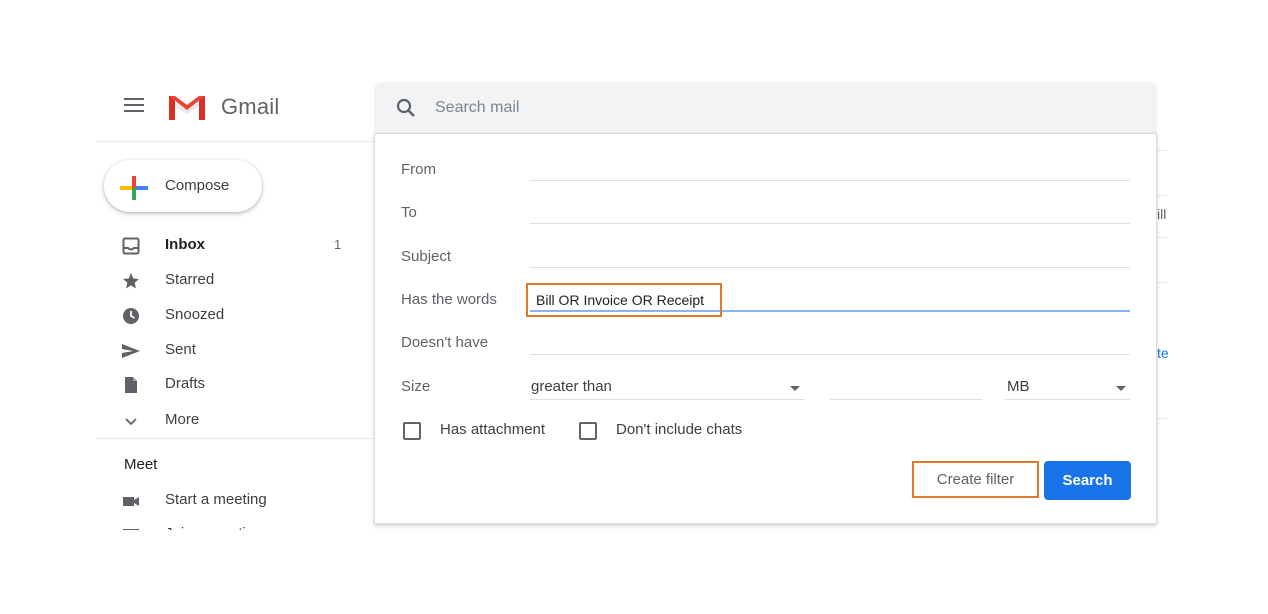 This screenshot has width=1268, height=614. I want to click on sidebar-divider, so click(236, 438).